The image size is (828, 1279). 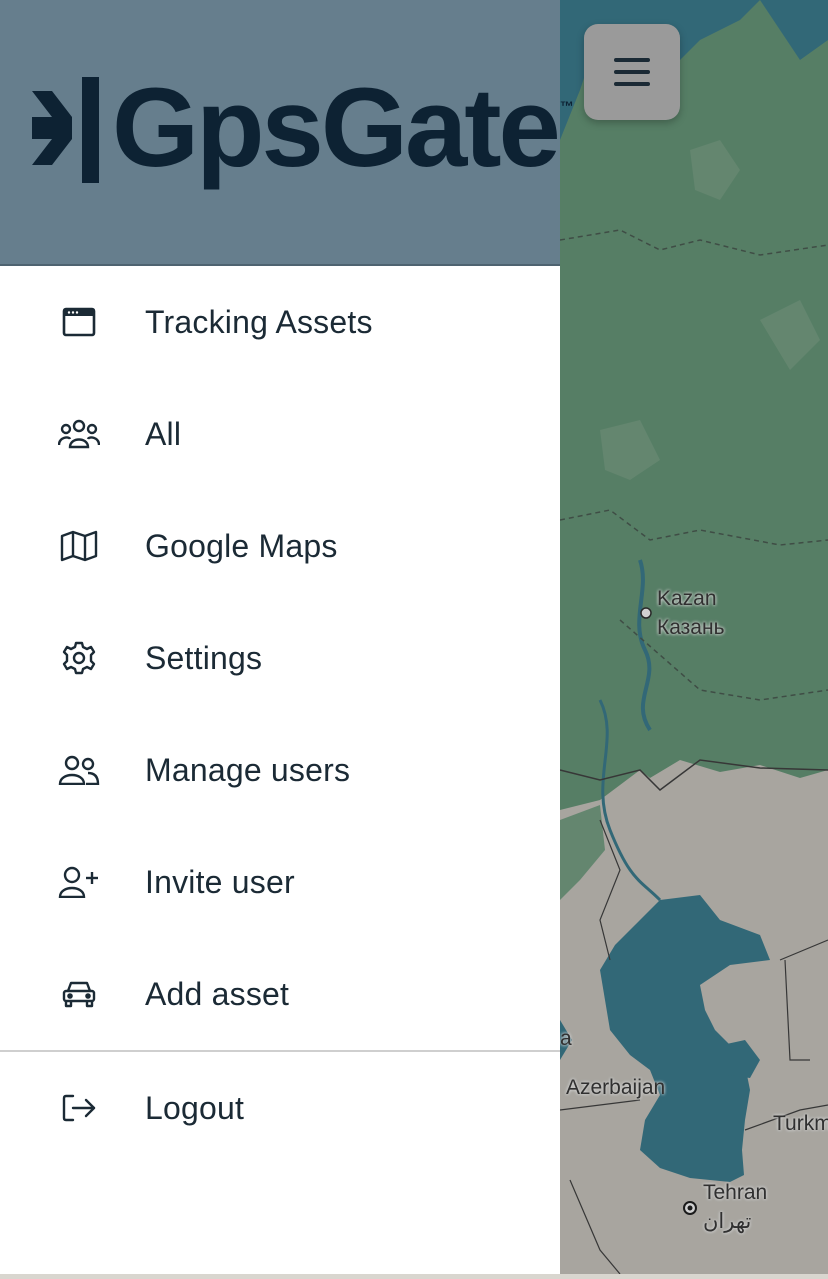 I want to click on car-icon, so click(x=79, y=994).